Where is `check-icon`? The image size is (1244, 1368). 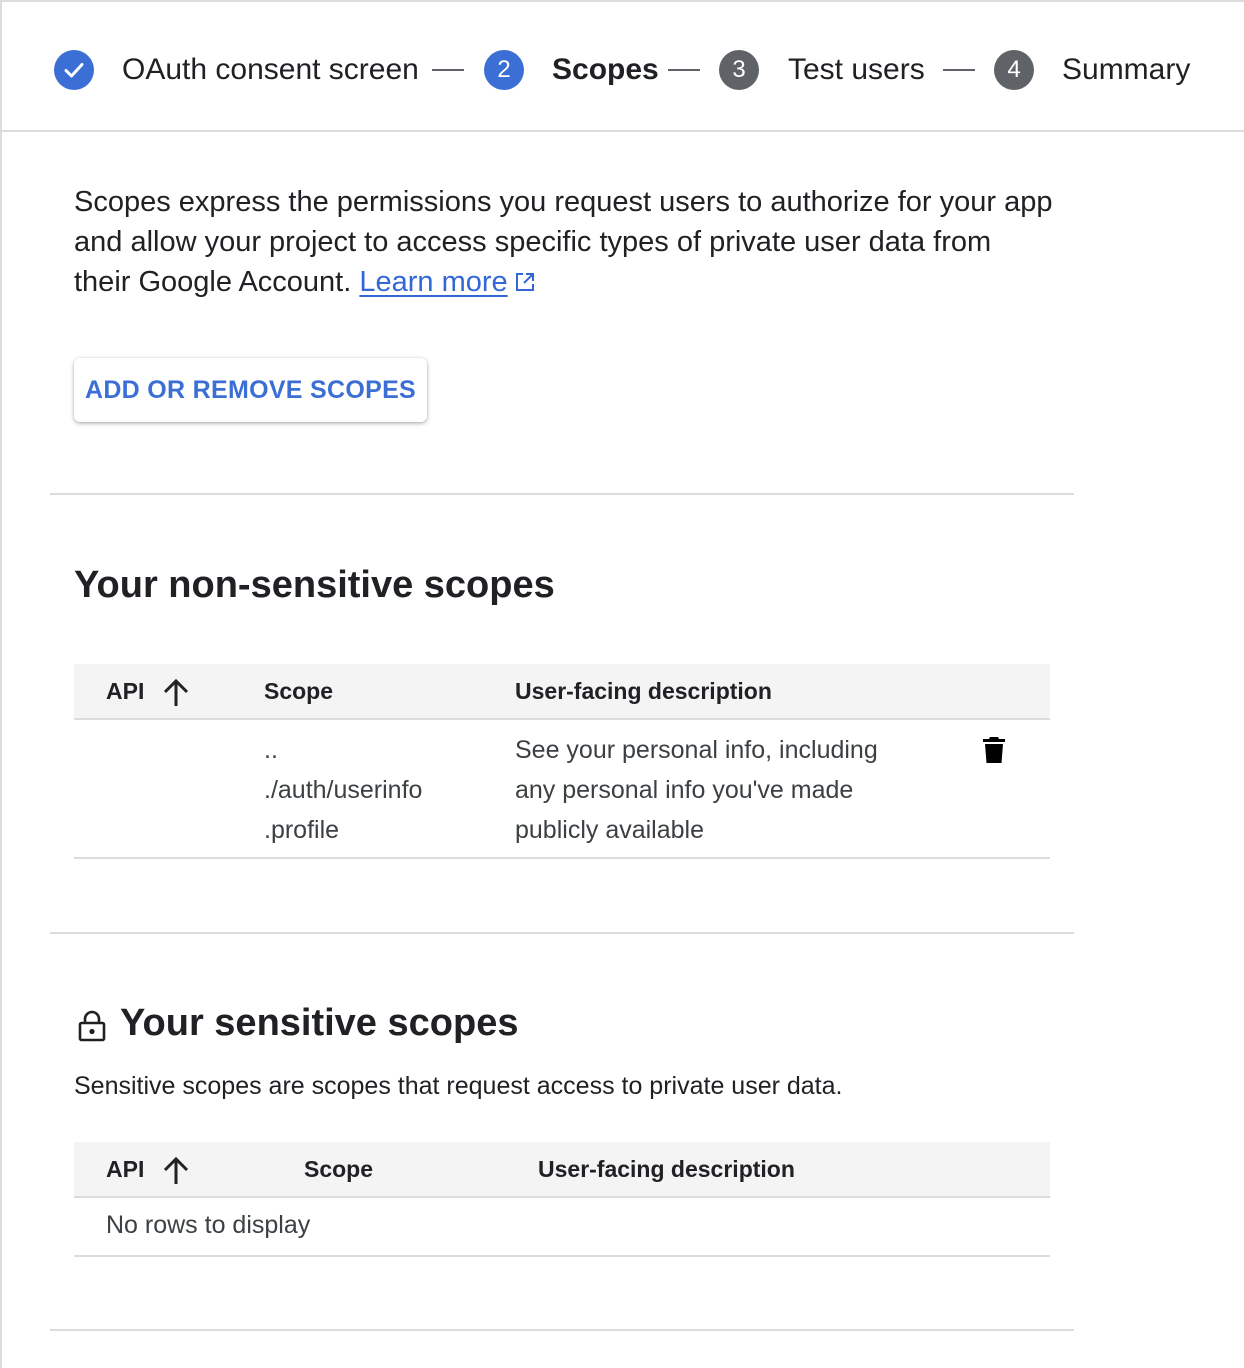 check-icon is located at coordinates (74, 70).